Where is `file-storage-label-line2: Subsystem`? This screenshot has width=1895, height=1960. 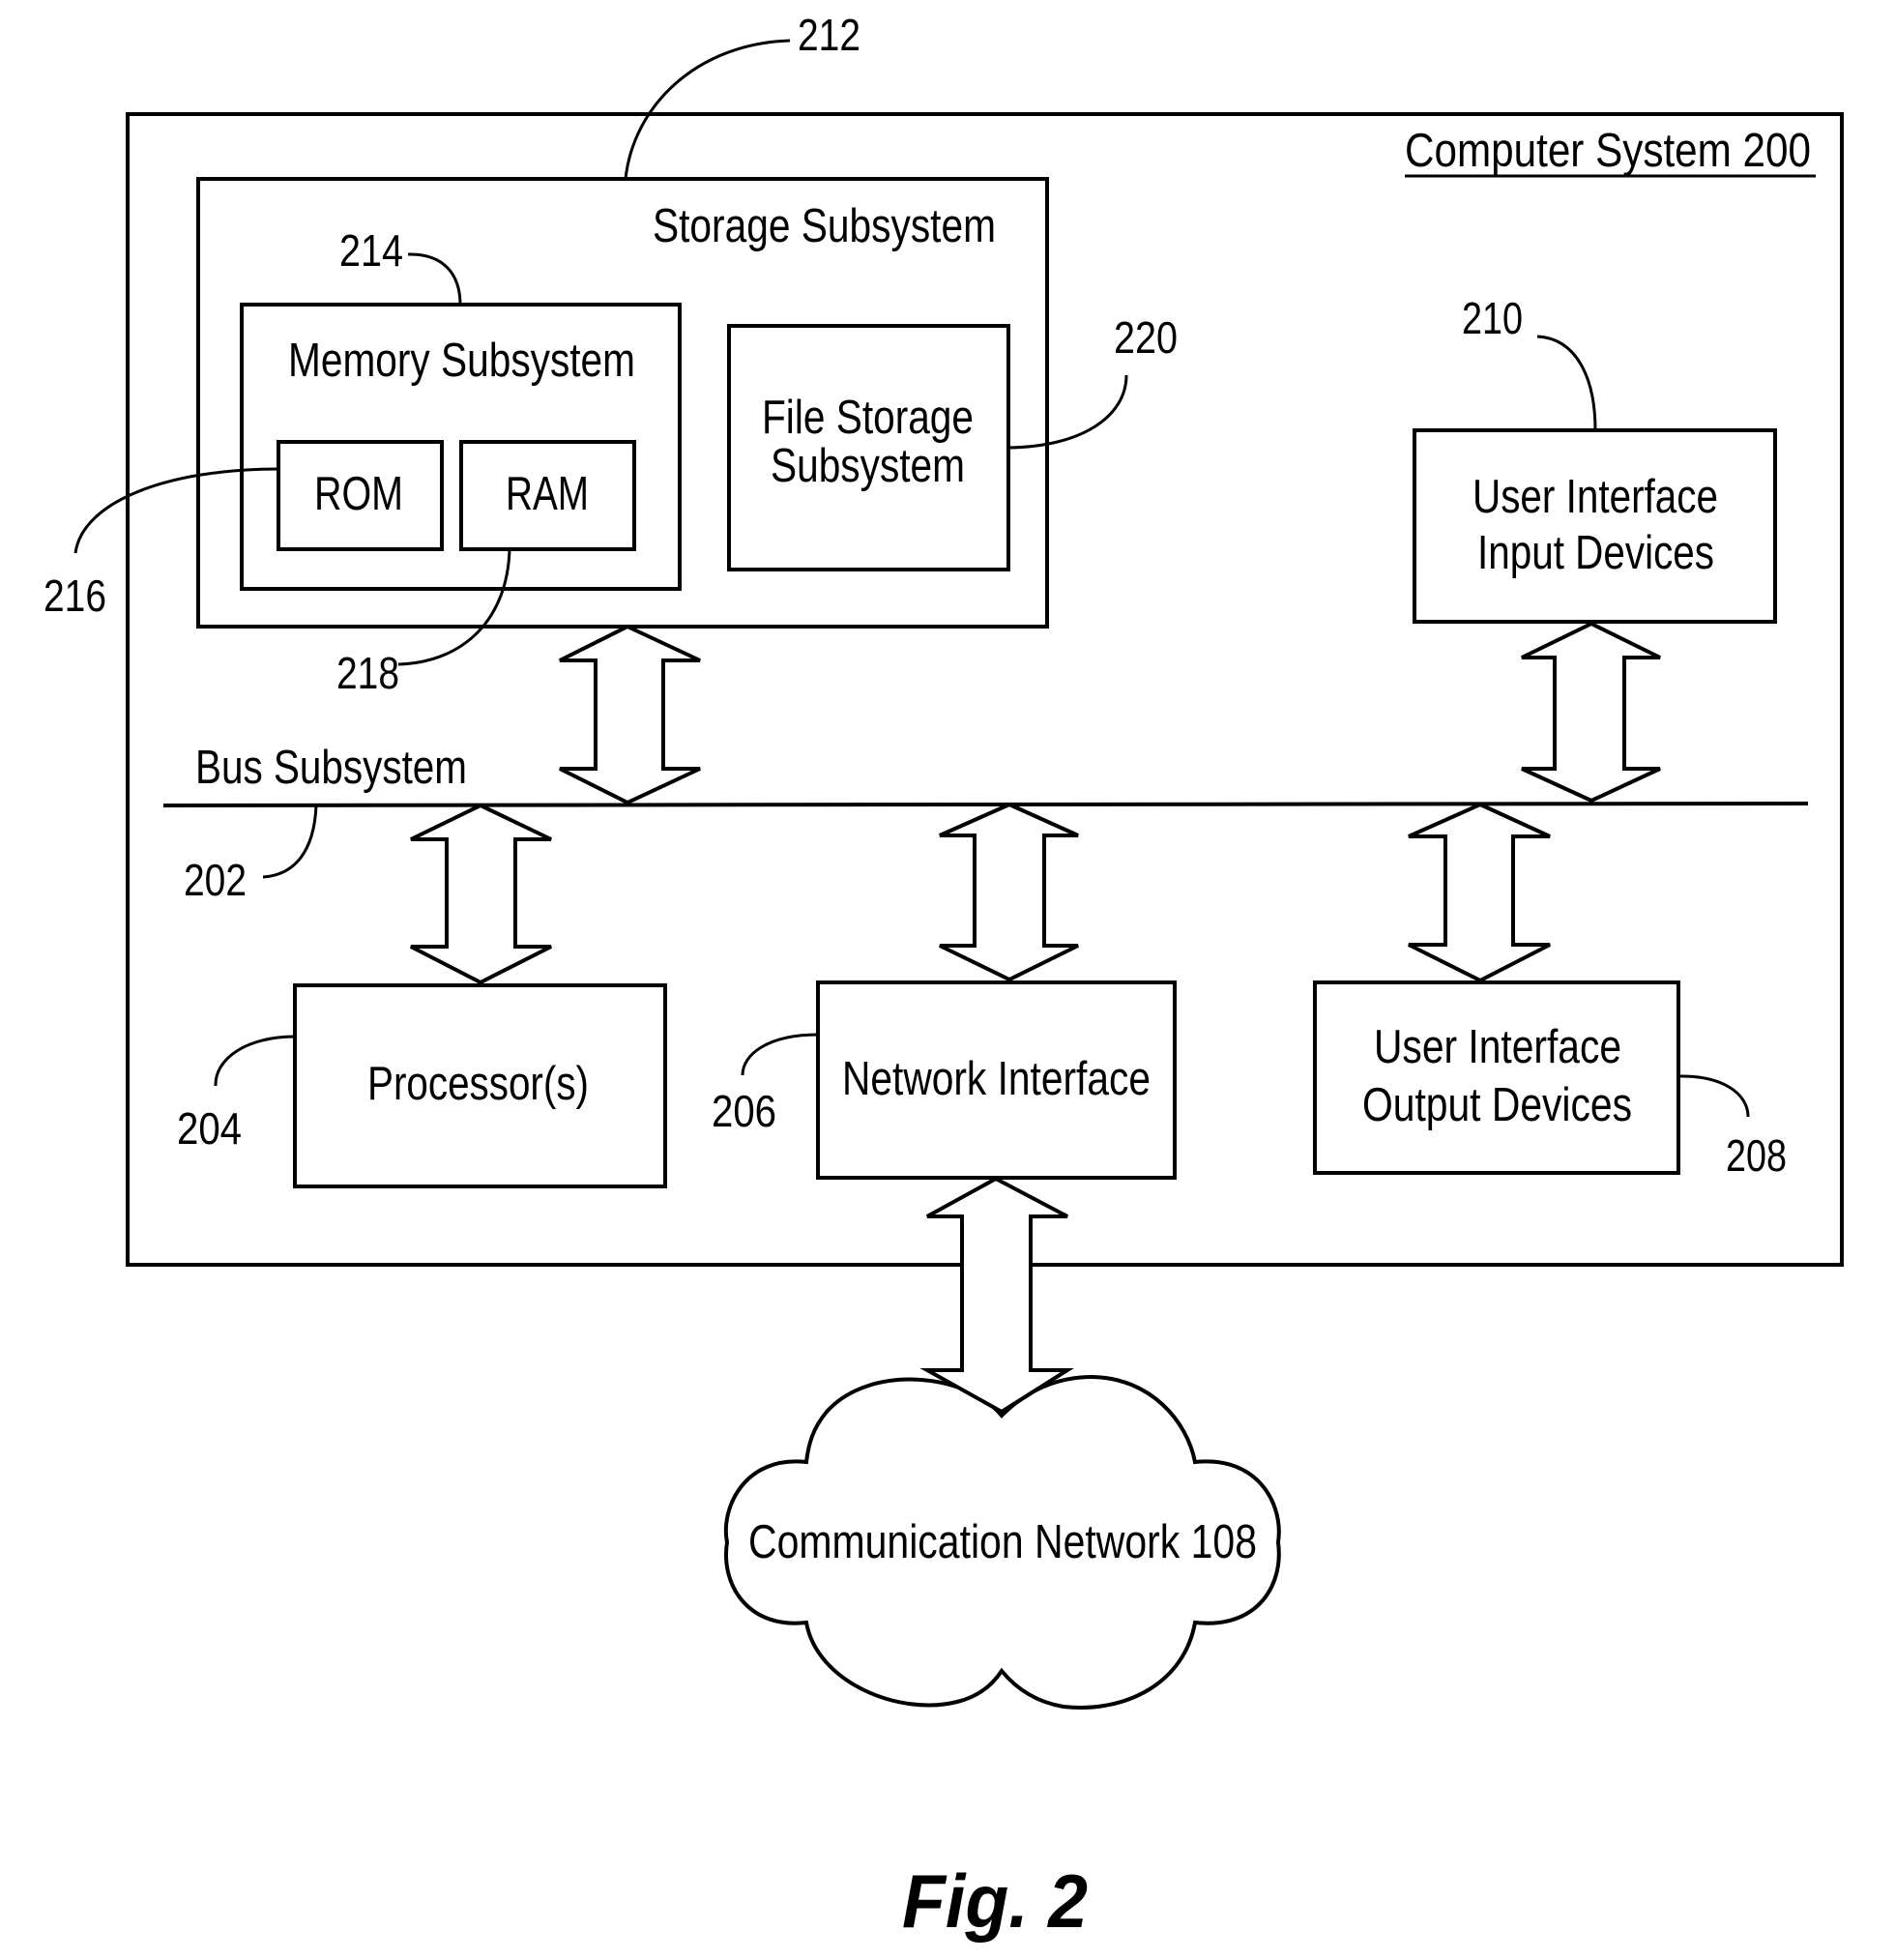 file-storage-label-line2: Subsystem is located at coordinates (868, 466).